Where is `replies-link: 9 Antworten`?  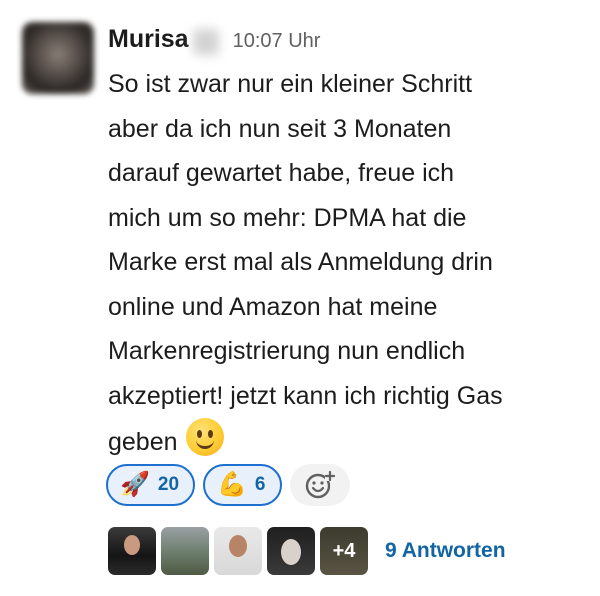 replies-link: 9 Antworten is located at coordinates (445, 551).